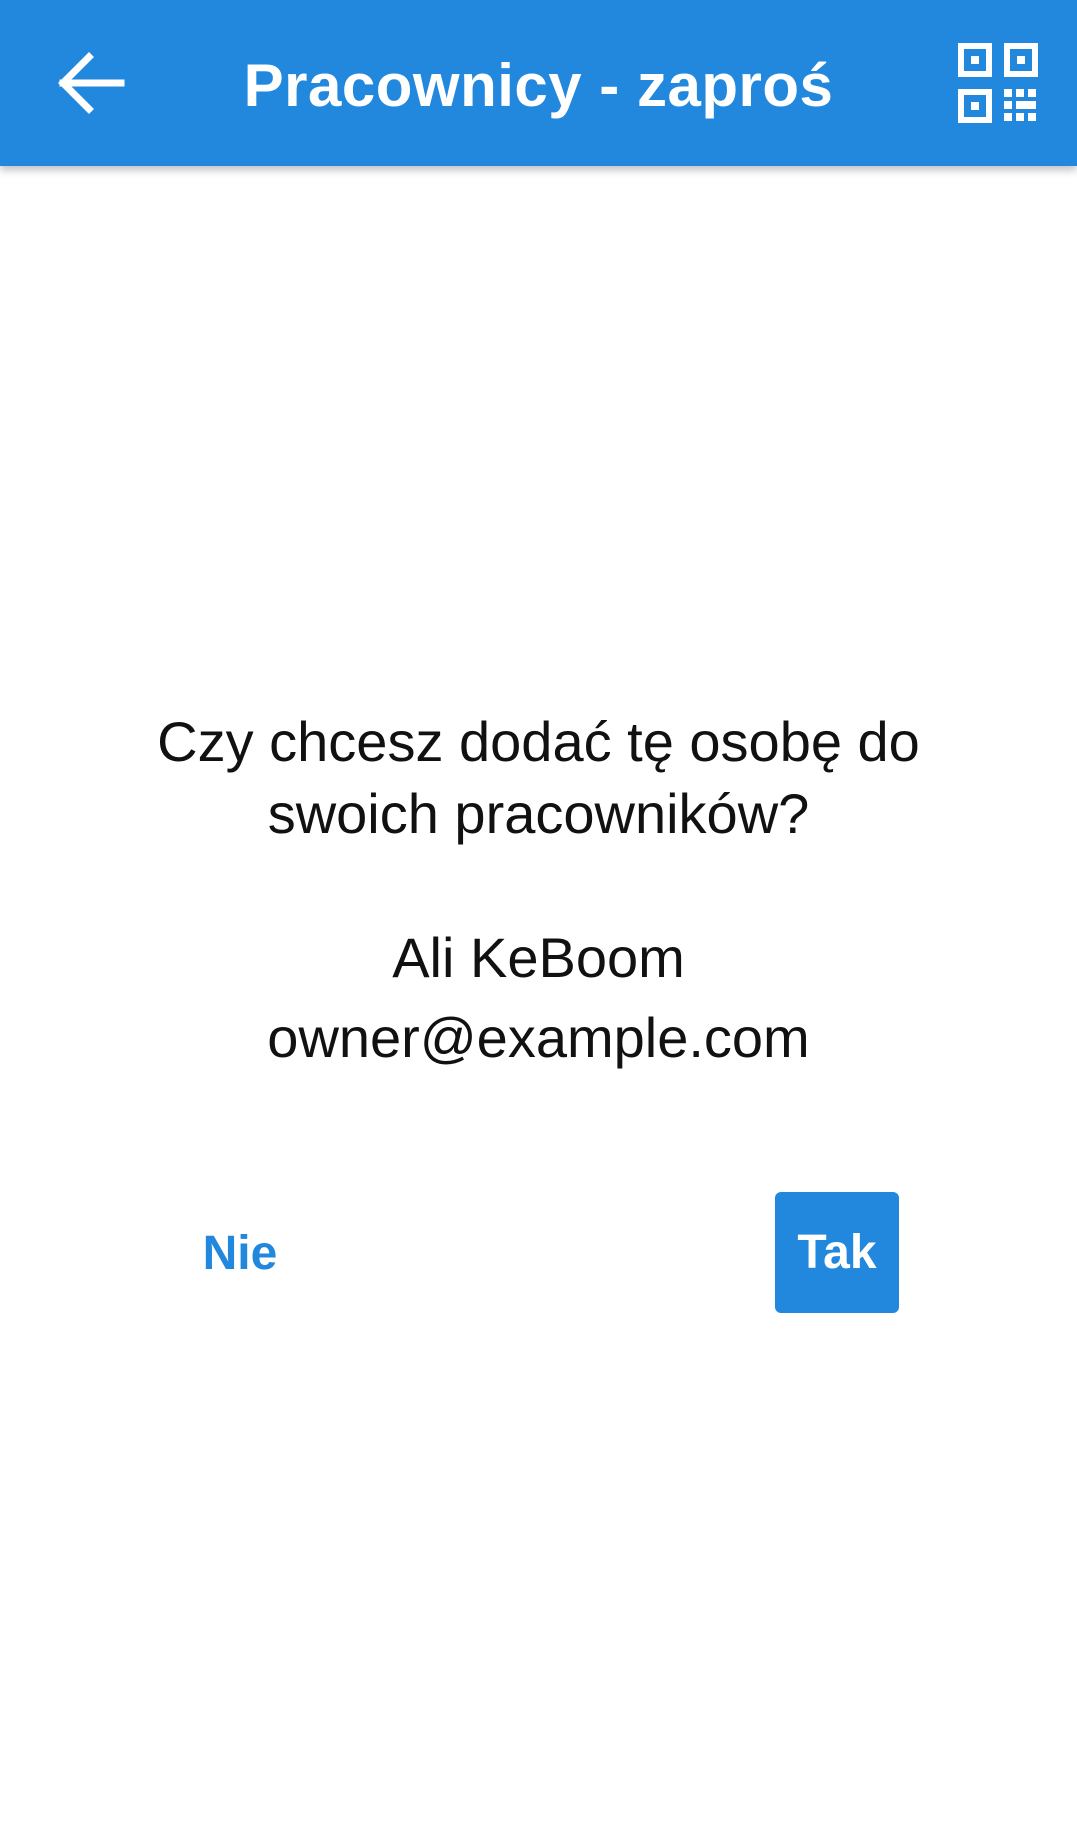 Image resolution: width=1077 pixels, height=1846 pixels. I want to click on yes-button: Tak, so click(837, 1252).